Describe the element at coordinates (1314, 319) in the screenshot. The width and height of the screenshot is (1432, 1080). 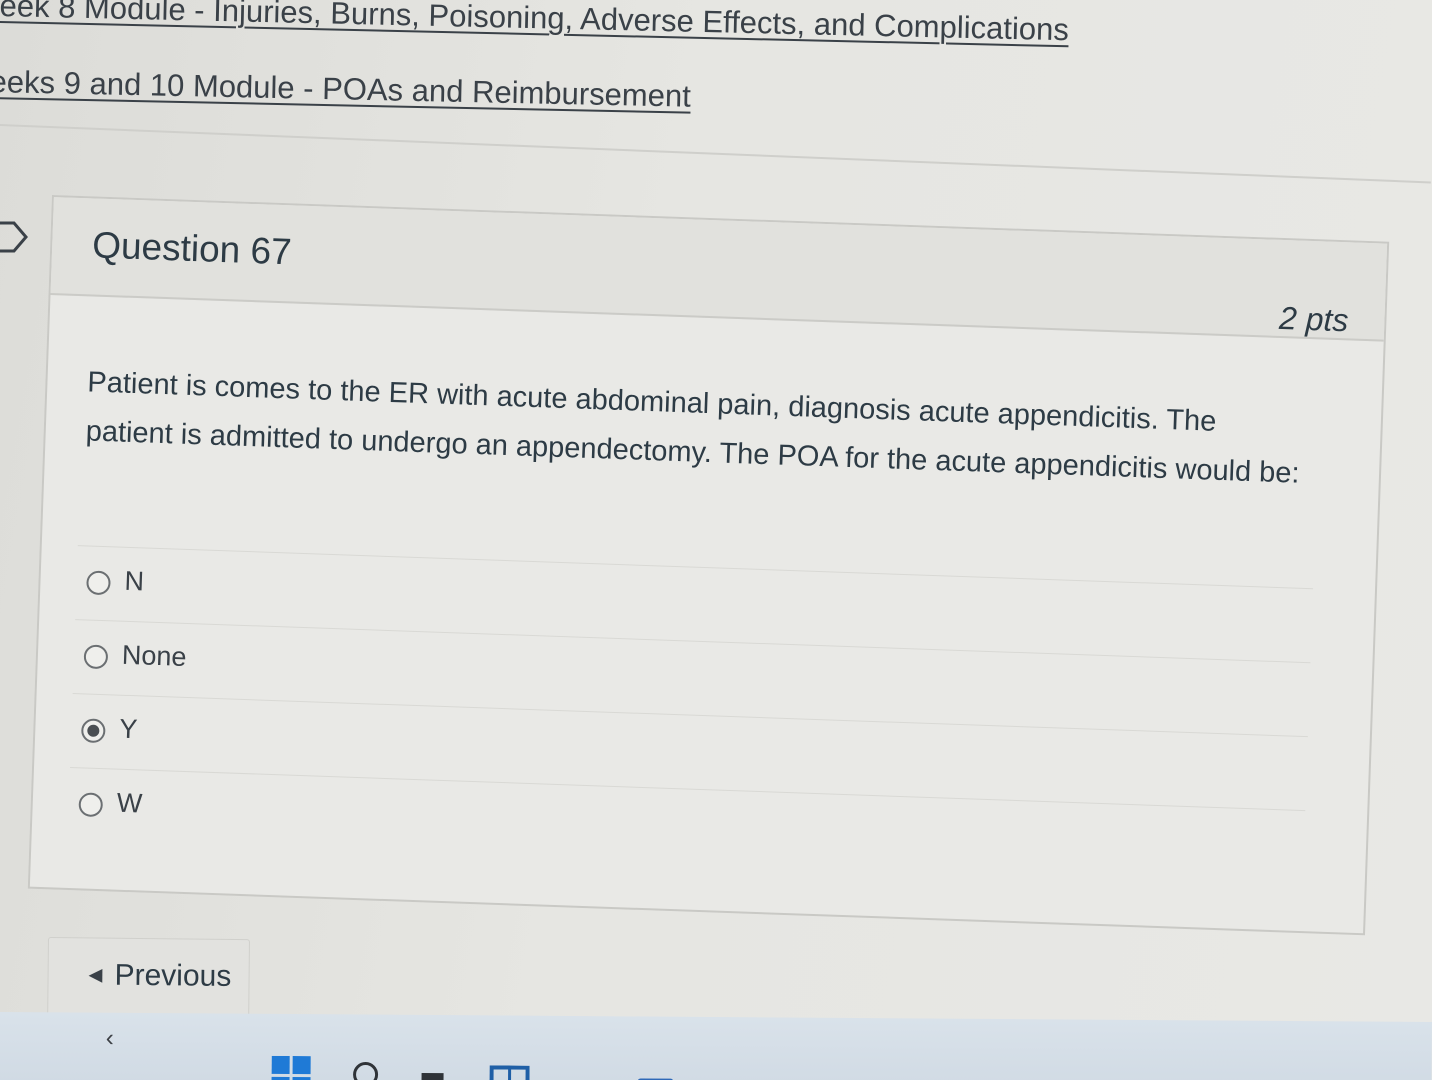
I see `question-points: 2 pts` at that location.